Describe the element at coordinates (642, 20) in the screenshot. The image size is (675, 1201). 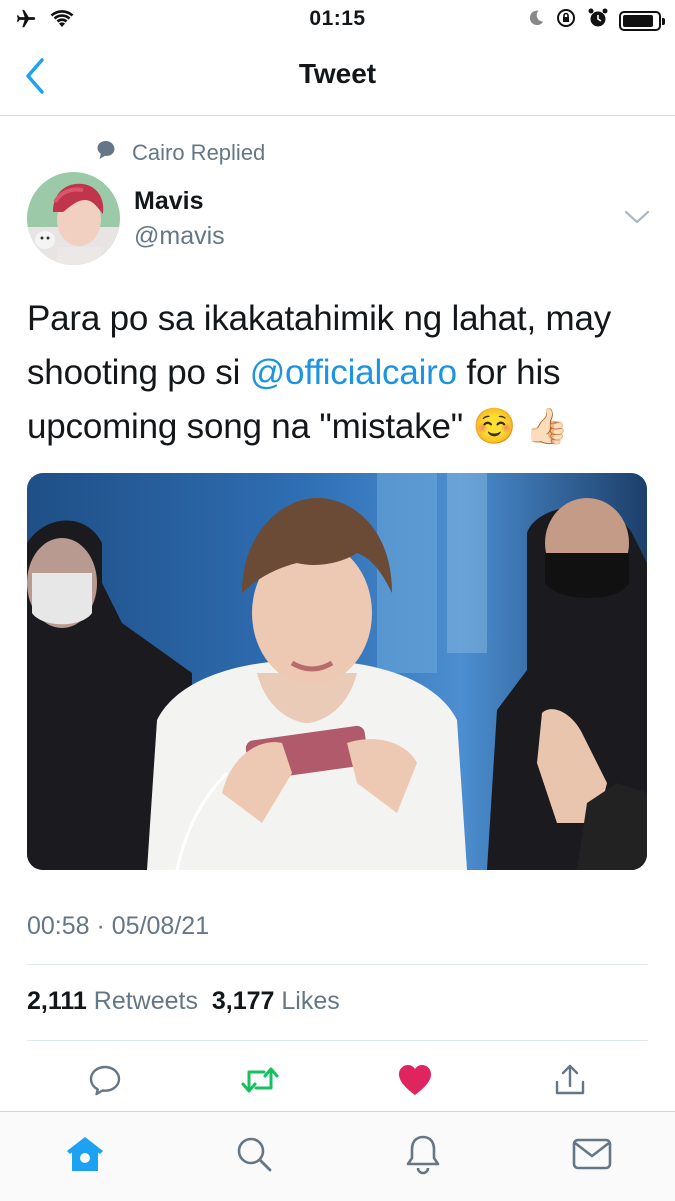
I see `battery-icon` at that location.